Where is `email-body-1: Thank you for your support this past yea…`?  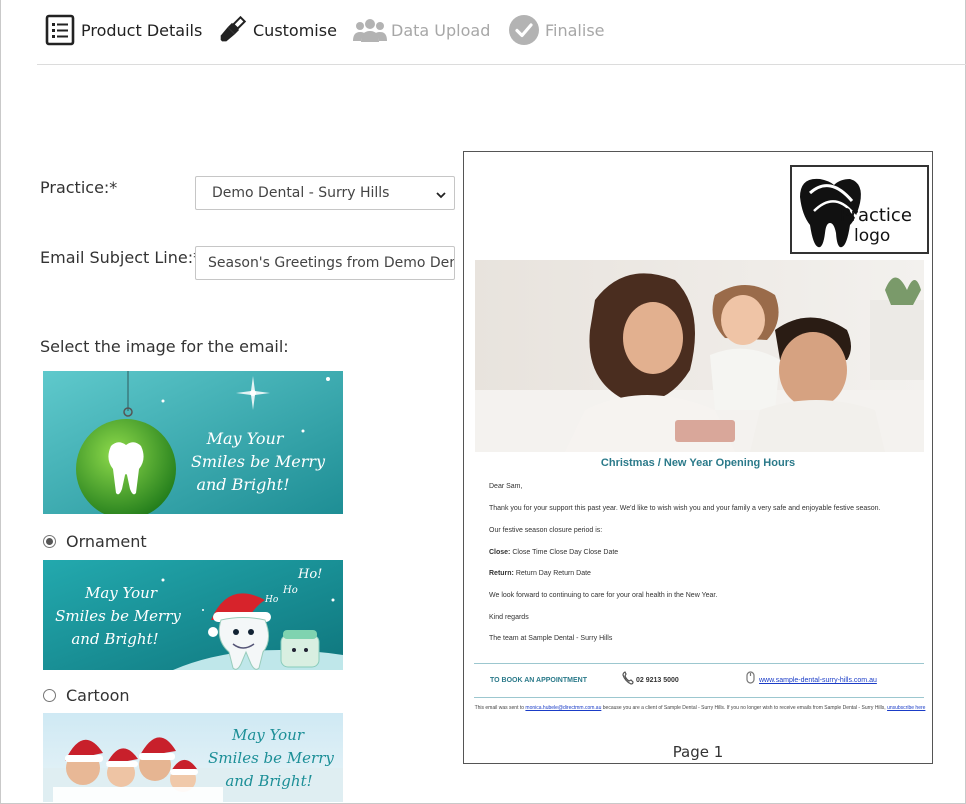
email-body-1: Thank you for your support this past yea… is located at coordinates (685, 508).